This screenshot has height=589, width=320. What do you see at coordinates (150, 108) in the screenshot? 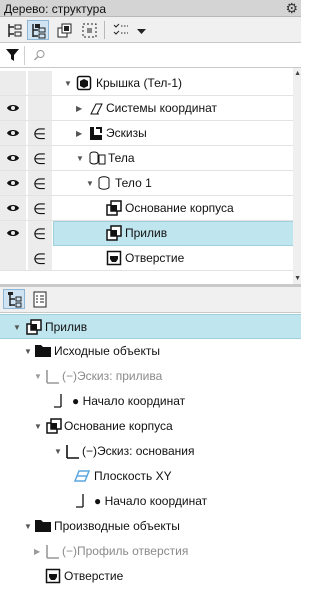
I see `tree-row: ▶ Системы координат` at bounding box center [150, 108].